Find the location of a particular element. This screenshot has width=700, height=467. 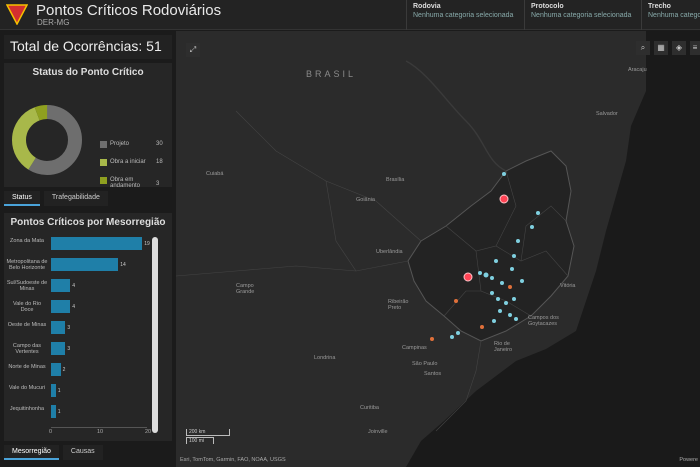

status-tabs: Status Trafegabilidade is located at coordinates (56, 198).